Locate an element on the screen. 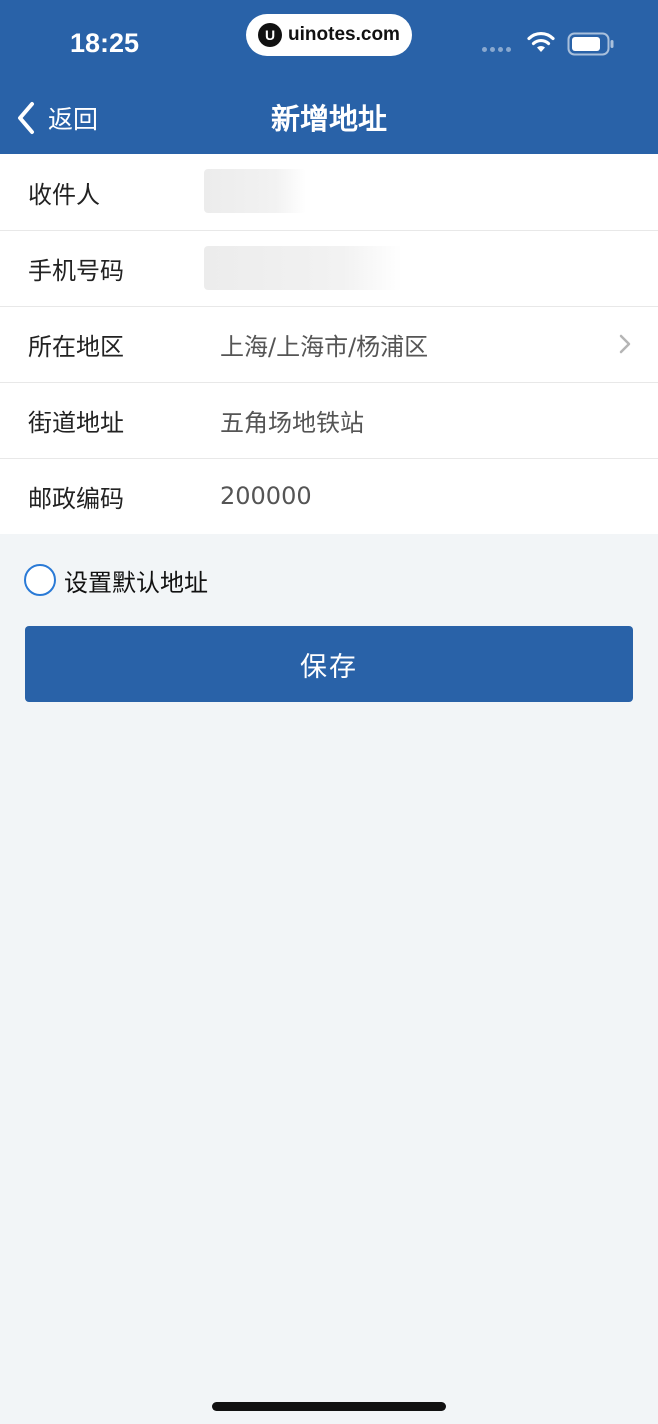 The image size is (658, 1424). region-label: 所在地区 is located at coordinates (76, 346).